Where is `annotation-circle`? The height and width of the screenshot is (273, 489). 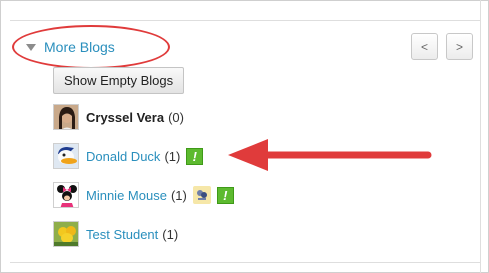 annotation-circle is located at coordinates (91, 47).